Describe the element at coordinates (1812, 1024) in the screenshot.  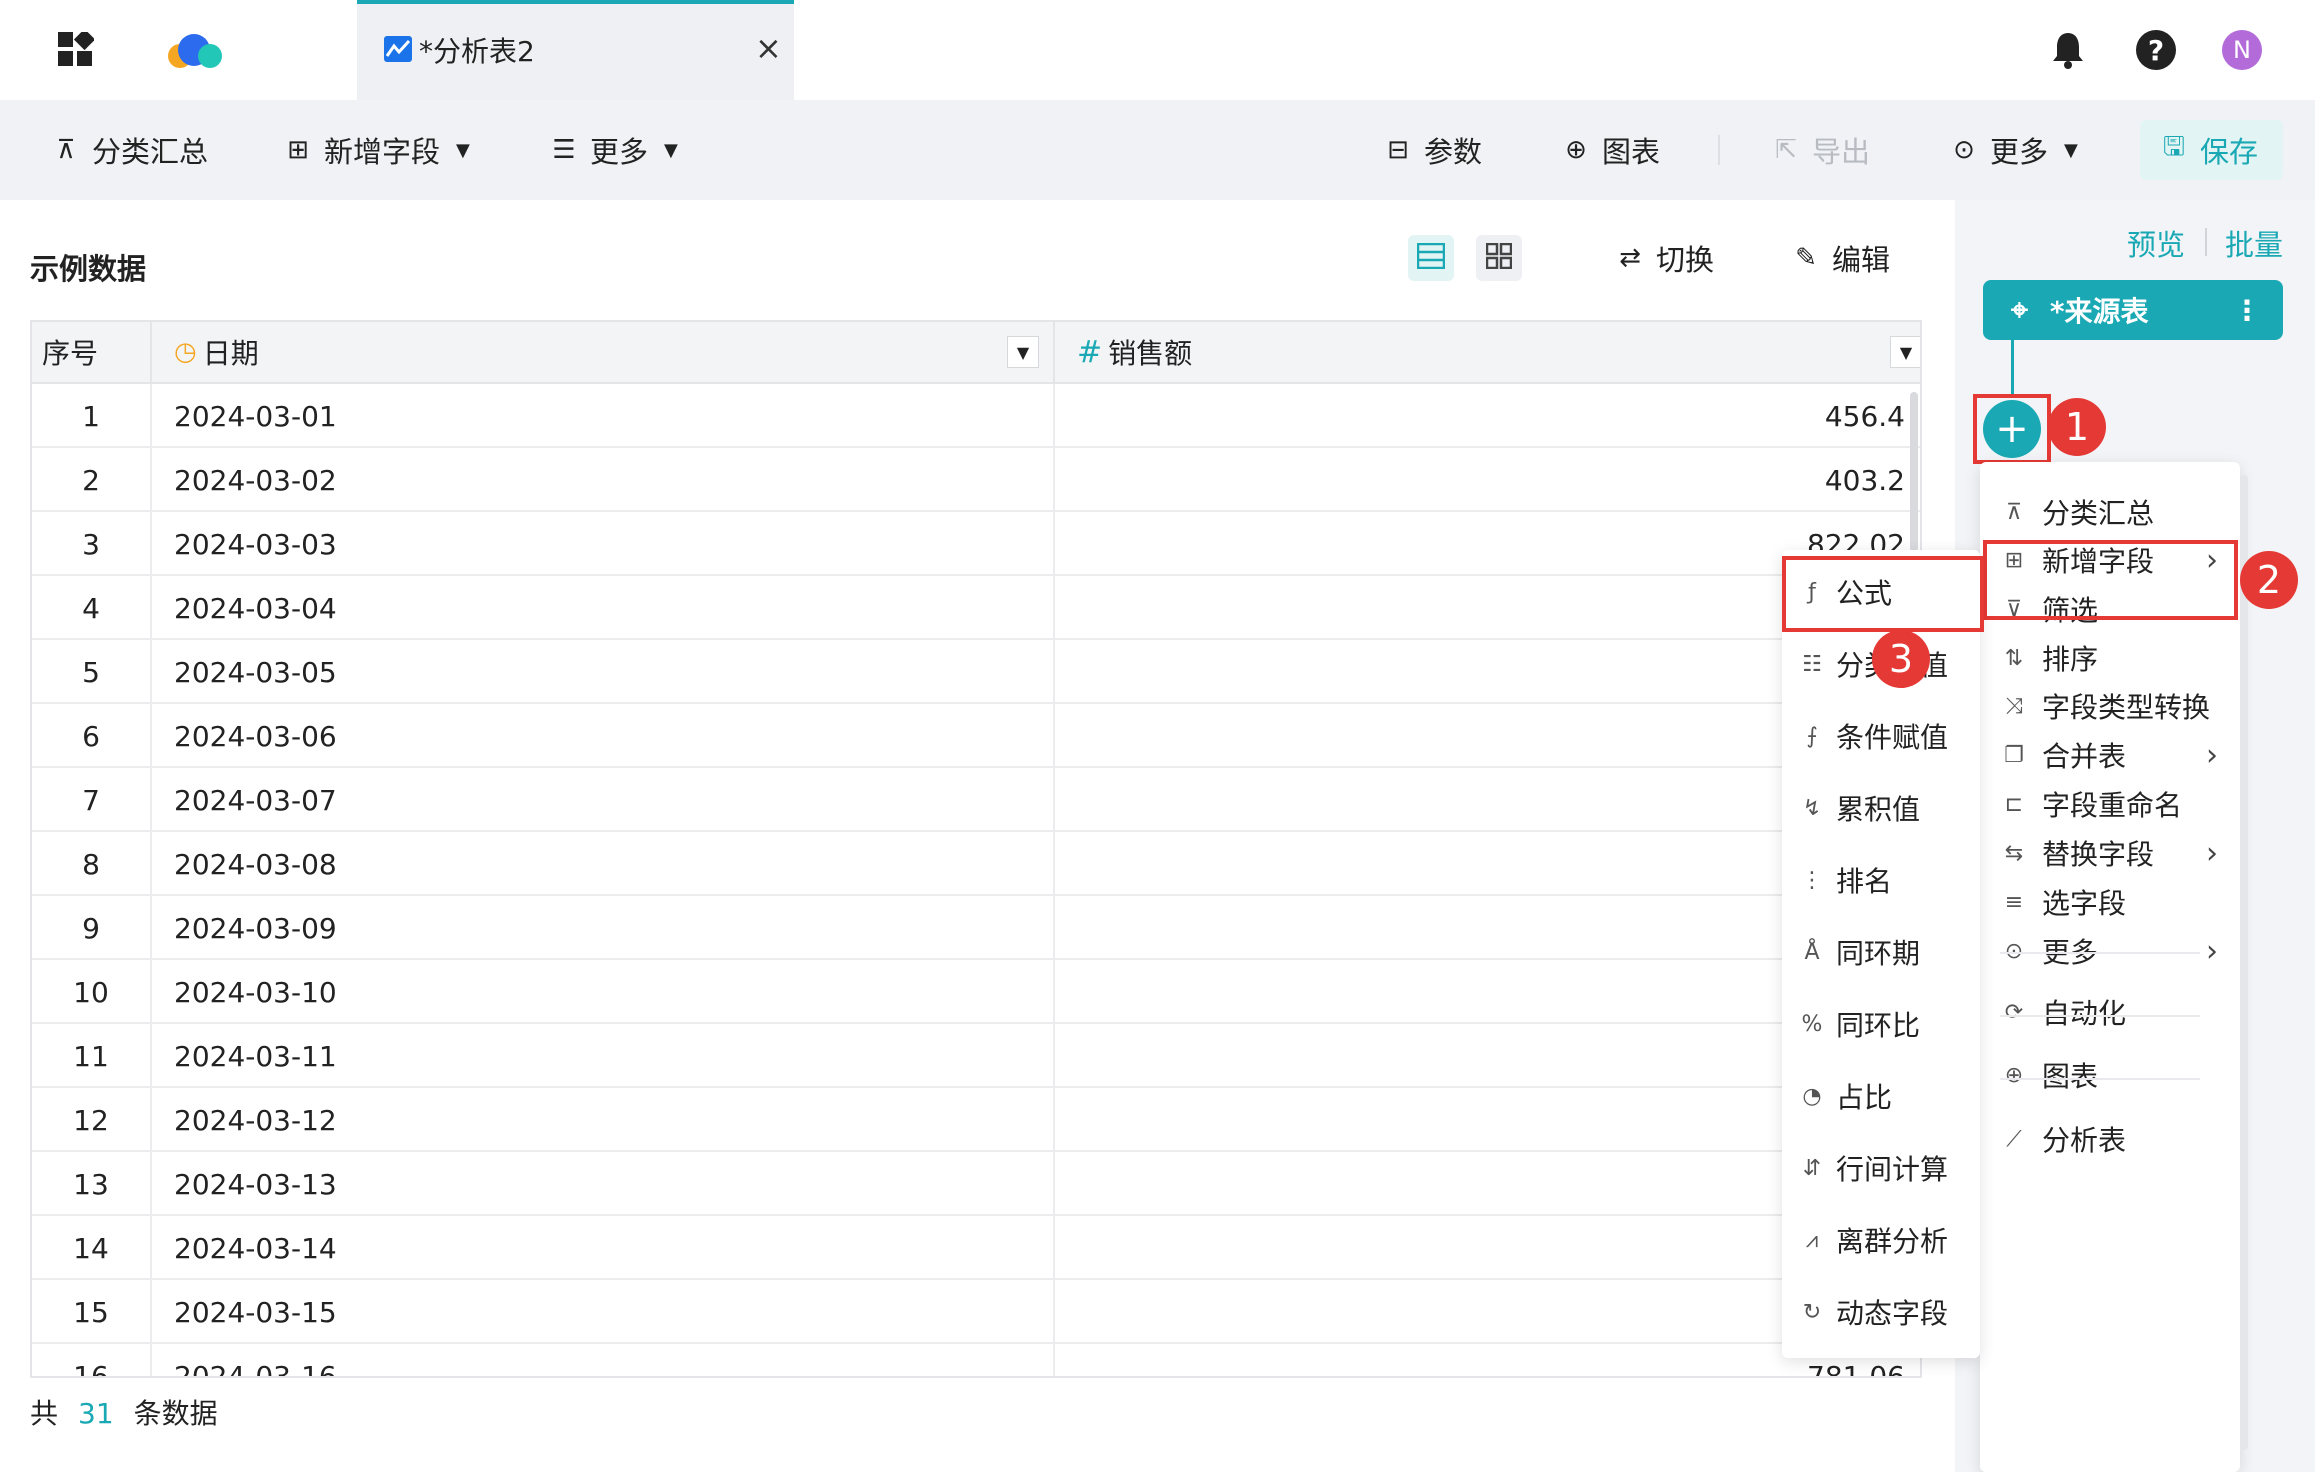
I see `ratio-icon: %` at that location.